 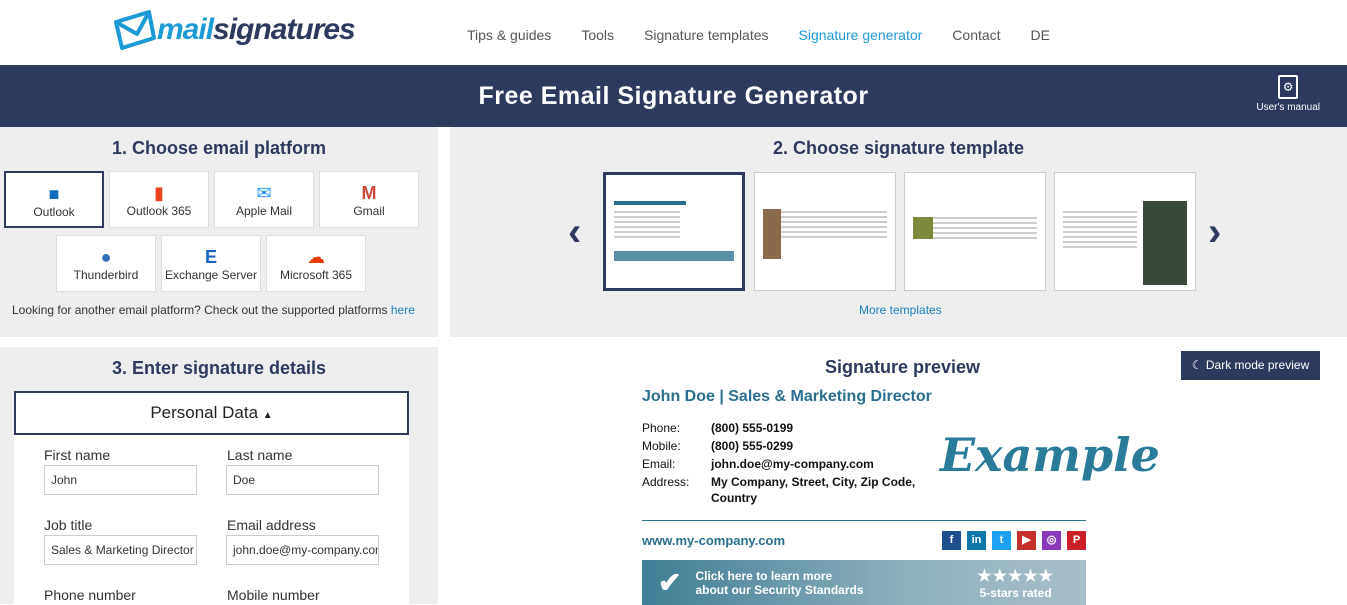 What do you see at coordinates (54, 212) in the screenshot?
I see `platform-label: Outlook` at bounding box center [54, 212].